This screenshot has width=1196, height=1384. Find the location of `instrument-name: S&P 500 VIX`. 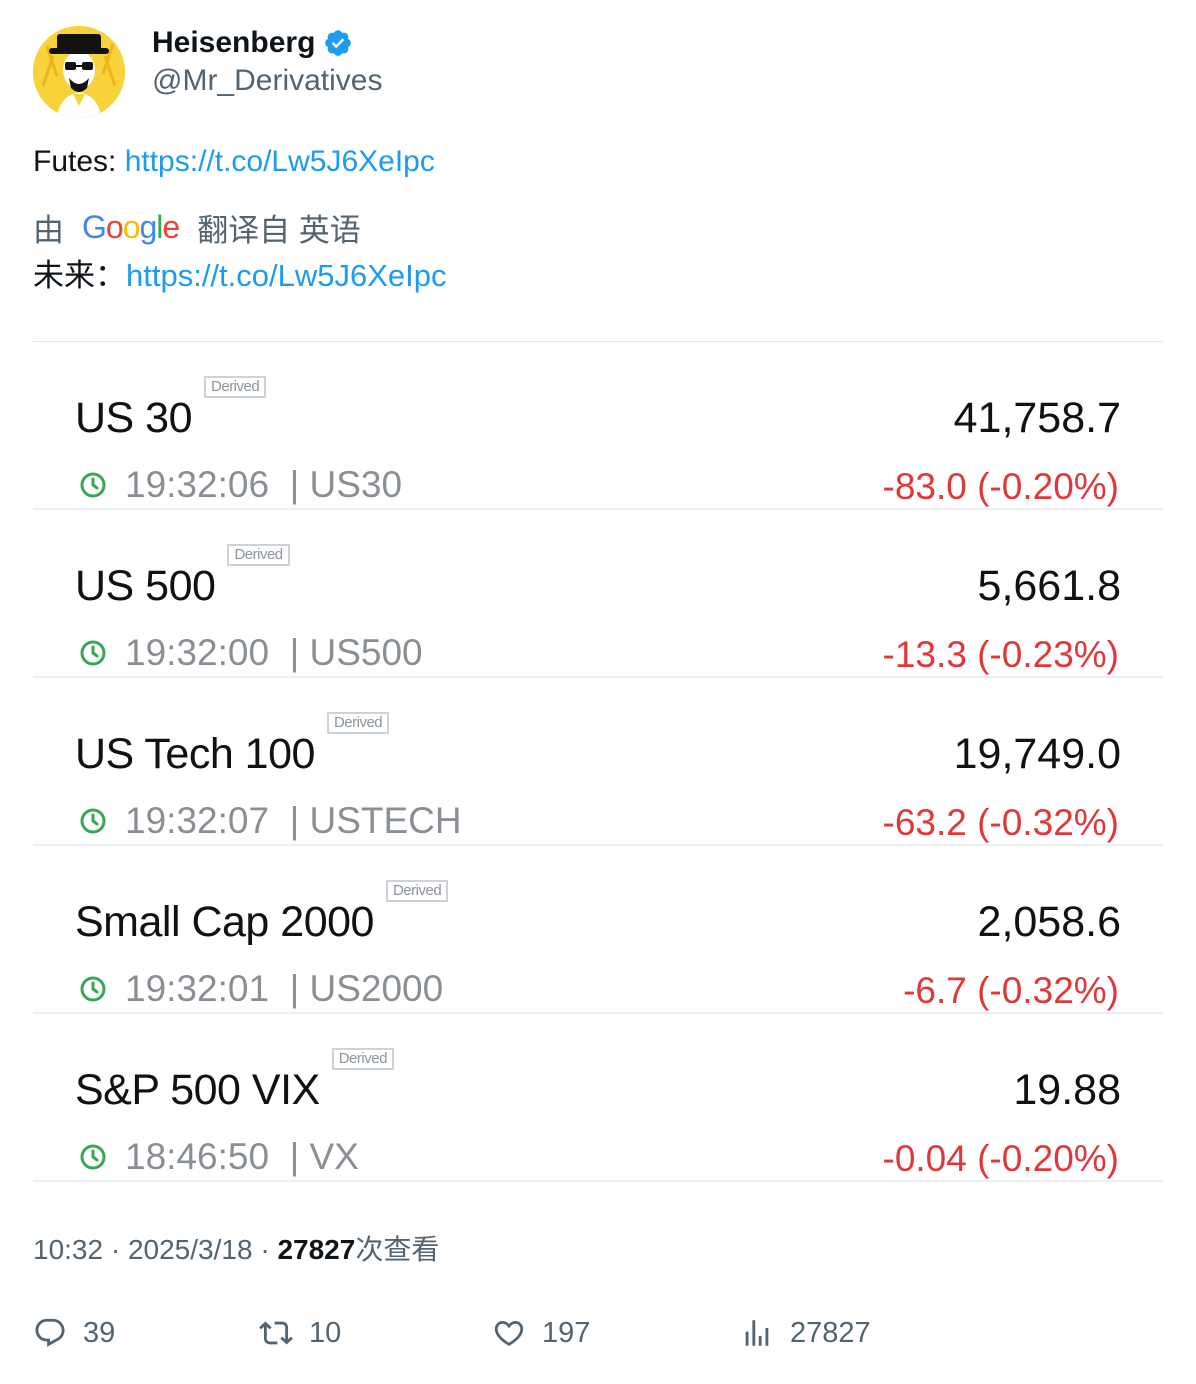

instrument-name: S&P 500 VIX is located at coordinates (197, 1090).